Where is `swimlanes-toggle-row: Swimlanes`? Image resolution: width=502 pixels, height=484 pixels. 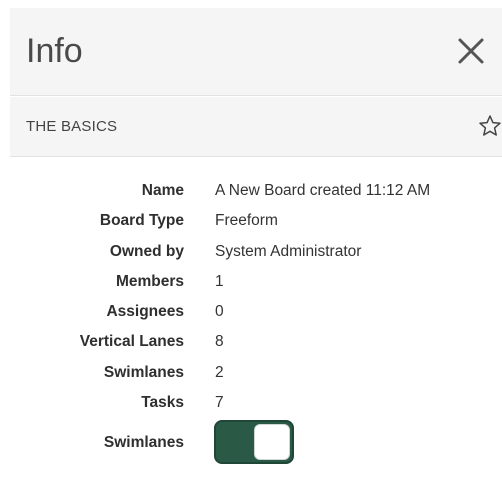
swimlanes-toggle-row: Swimlanes is located at coordinates (256, 443).